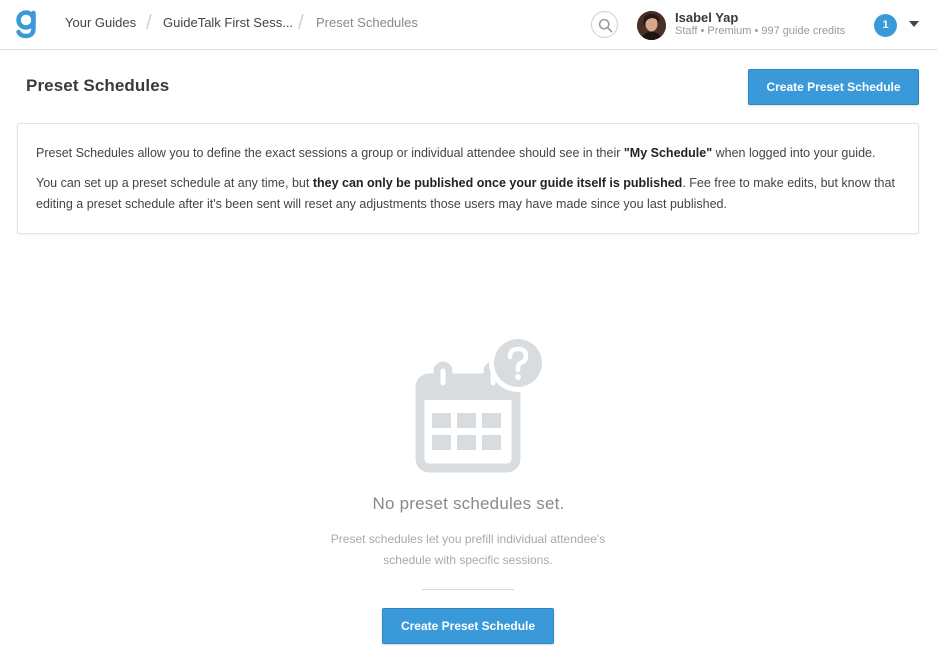 This screenshot has height=663, width=937. Describe the element at coordinates (98, 85) in the screenshot. I see `page-title: Preset Schedules` at that location.